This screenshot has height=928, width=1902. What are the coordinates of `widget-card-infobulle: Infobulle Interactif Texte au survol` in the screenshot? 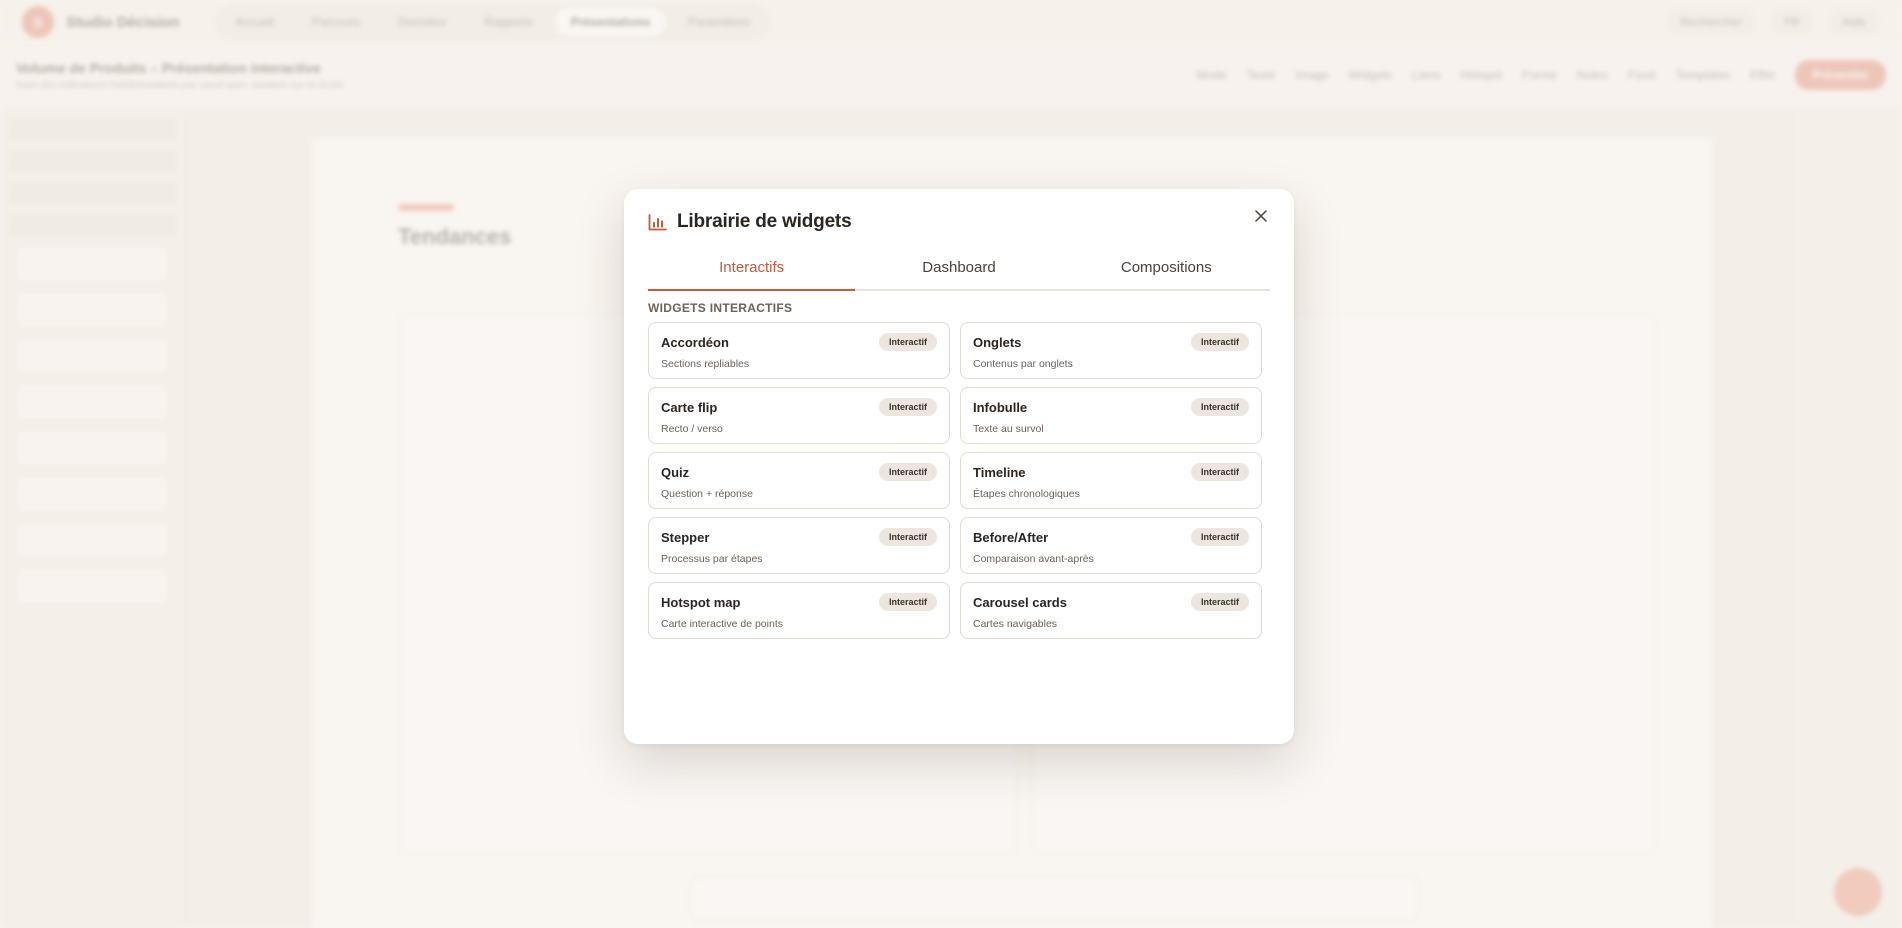 It's located at (1111, 415).